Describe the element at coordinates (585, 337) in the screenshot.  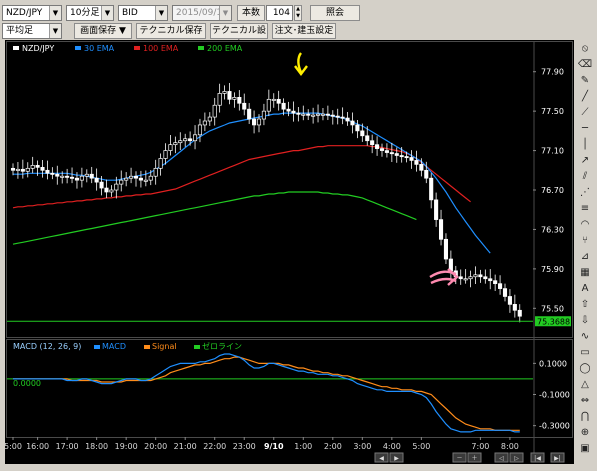
I see `cycle-icon: ∿` at that location.